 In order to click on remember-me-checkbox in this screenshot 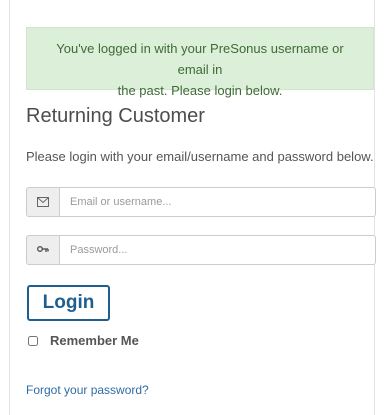, I will do `click(33, 340)`.